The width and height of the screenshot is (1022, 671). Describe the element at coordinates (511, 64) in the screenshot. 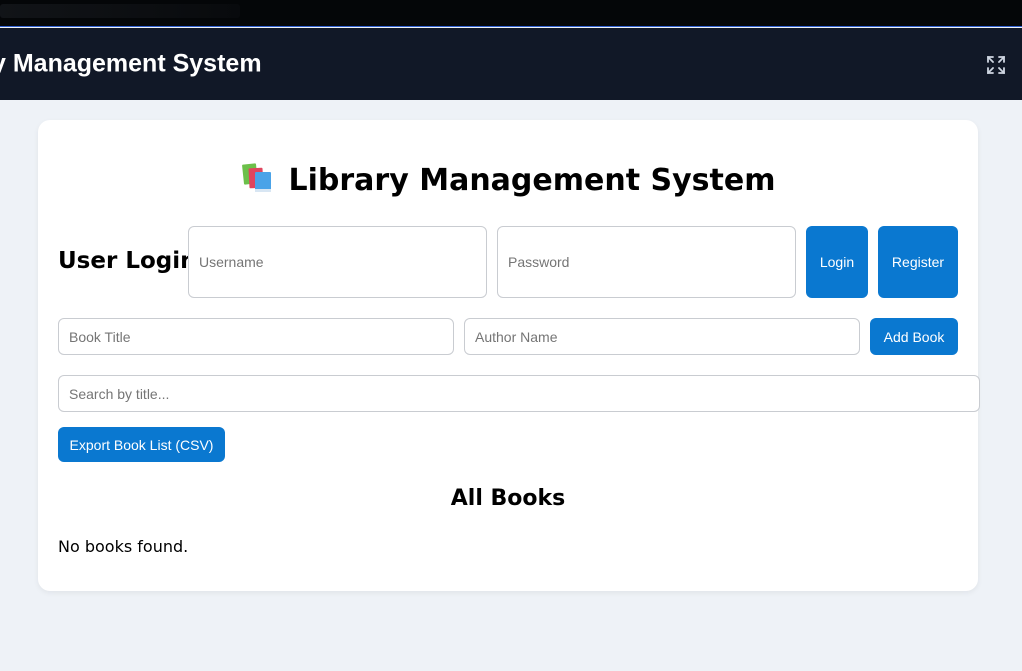

I see `app-header: y Management System` at that location.